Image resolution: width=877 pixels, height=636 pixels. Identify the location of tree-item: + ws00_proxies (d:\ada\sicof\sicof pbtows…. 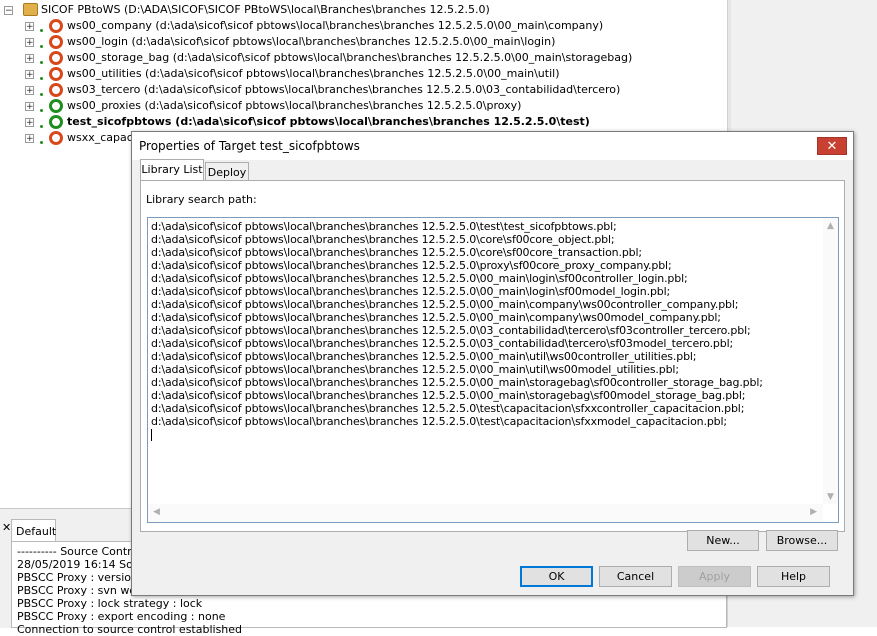
(300, 106).